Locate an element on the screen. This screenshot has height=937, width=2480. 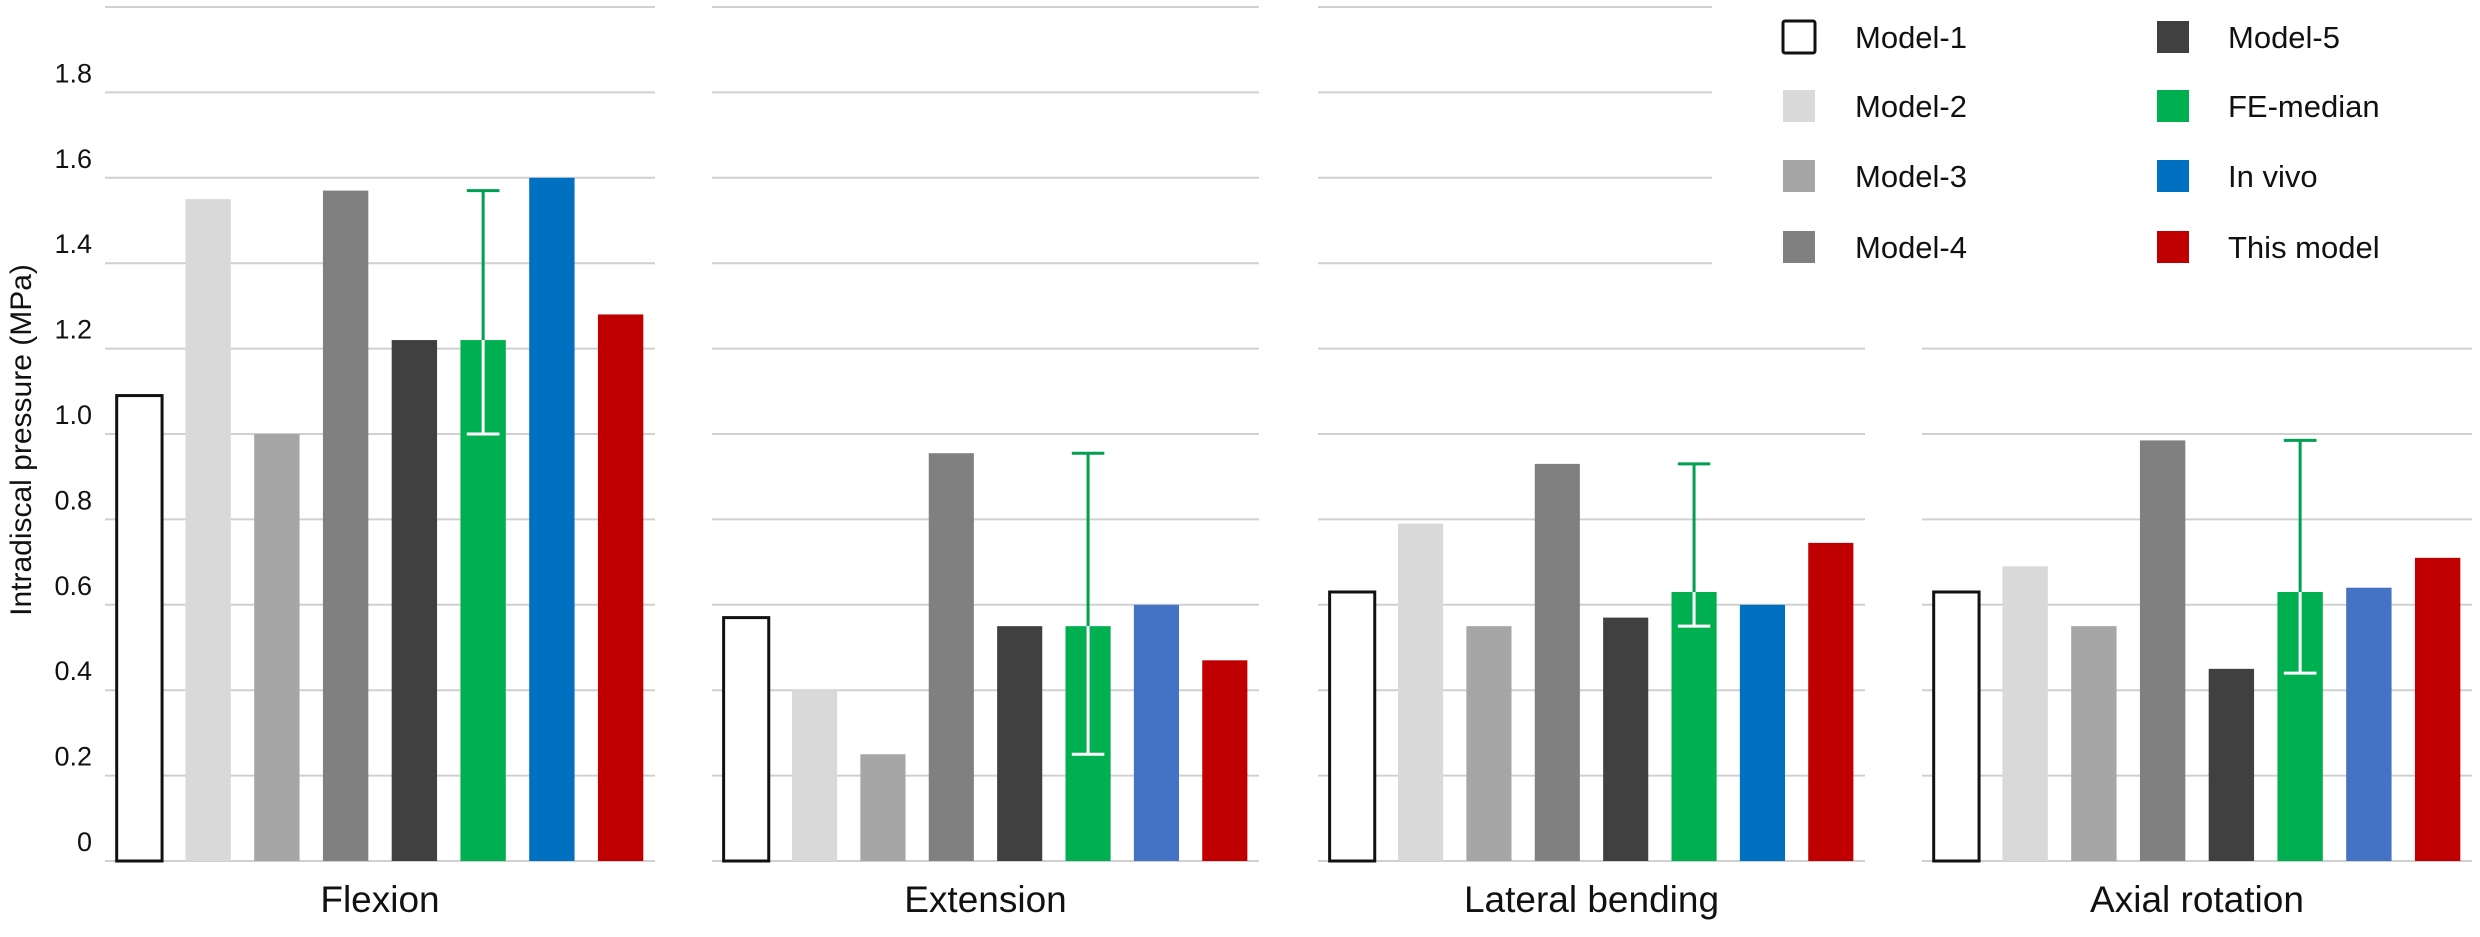
bar-model-1-extension is located at coordinates (746, 739).